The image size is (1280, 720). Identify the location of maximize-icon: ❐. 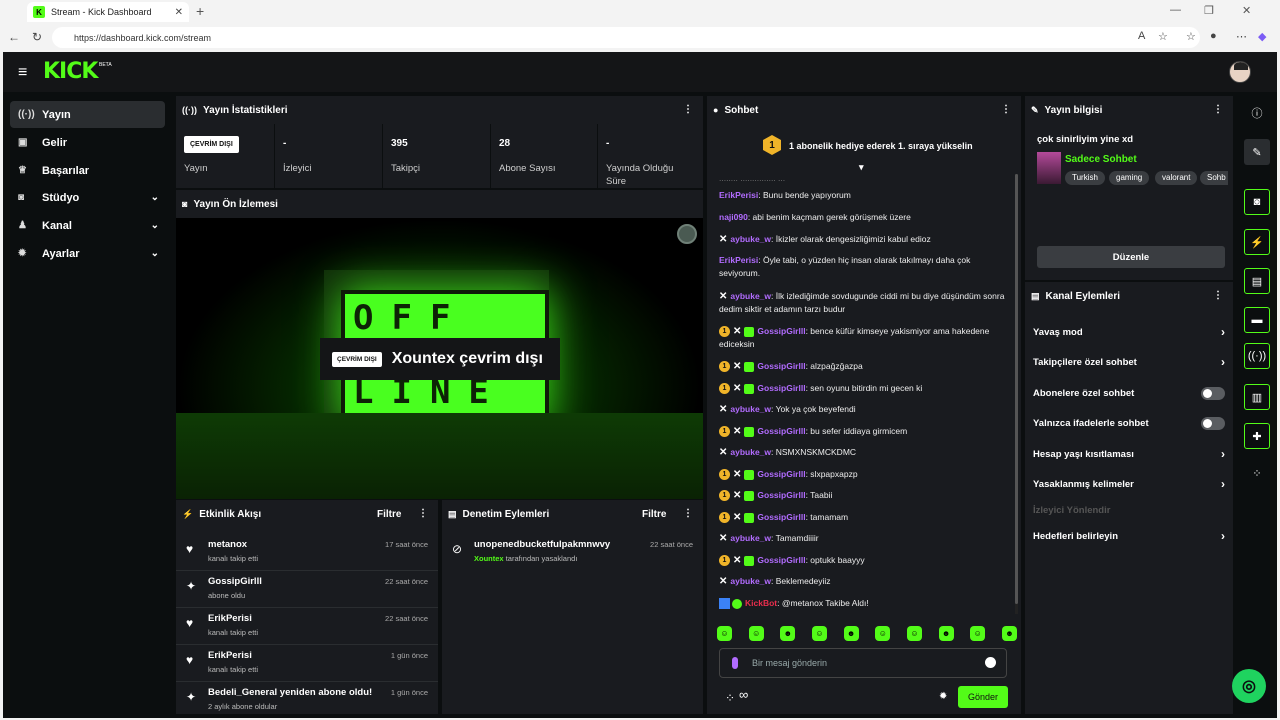
(1209, 10).